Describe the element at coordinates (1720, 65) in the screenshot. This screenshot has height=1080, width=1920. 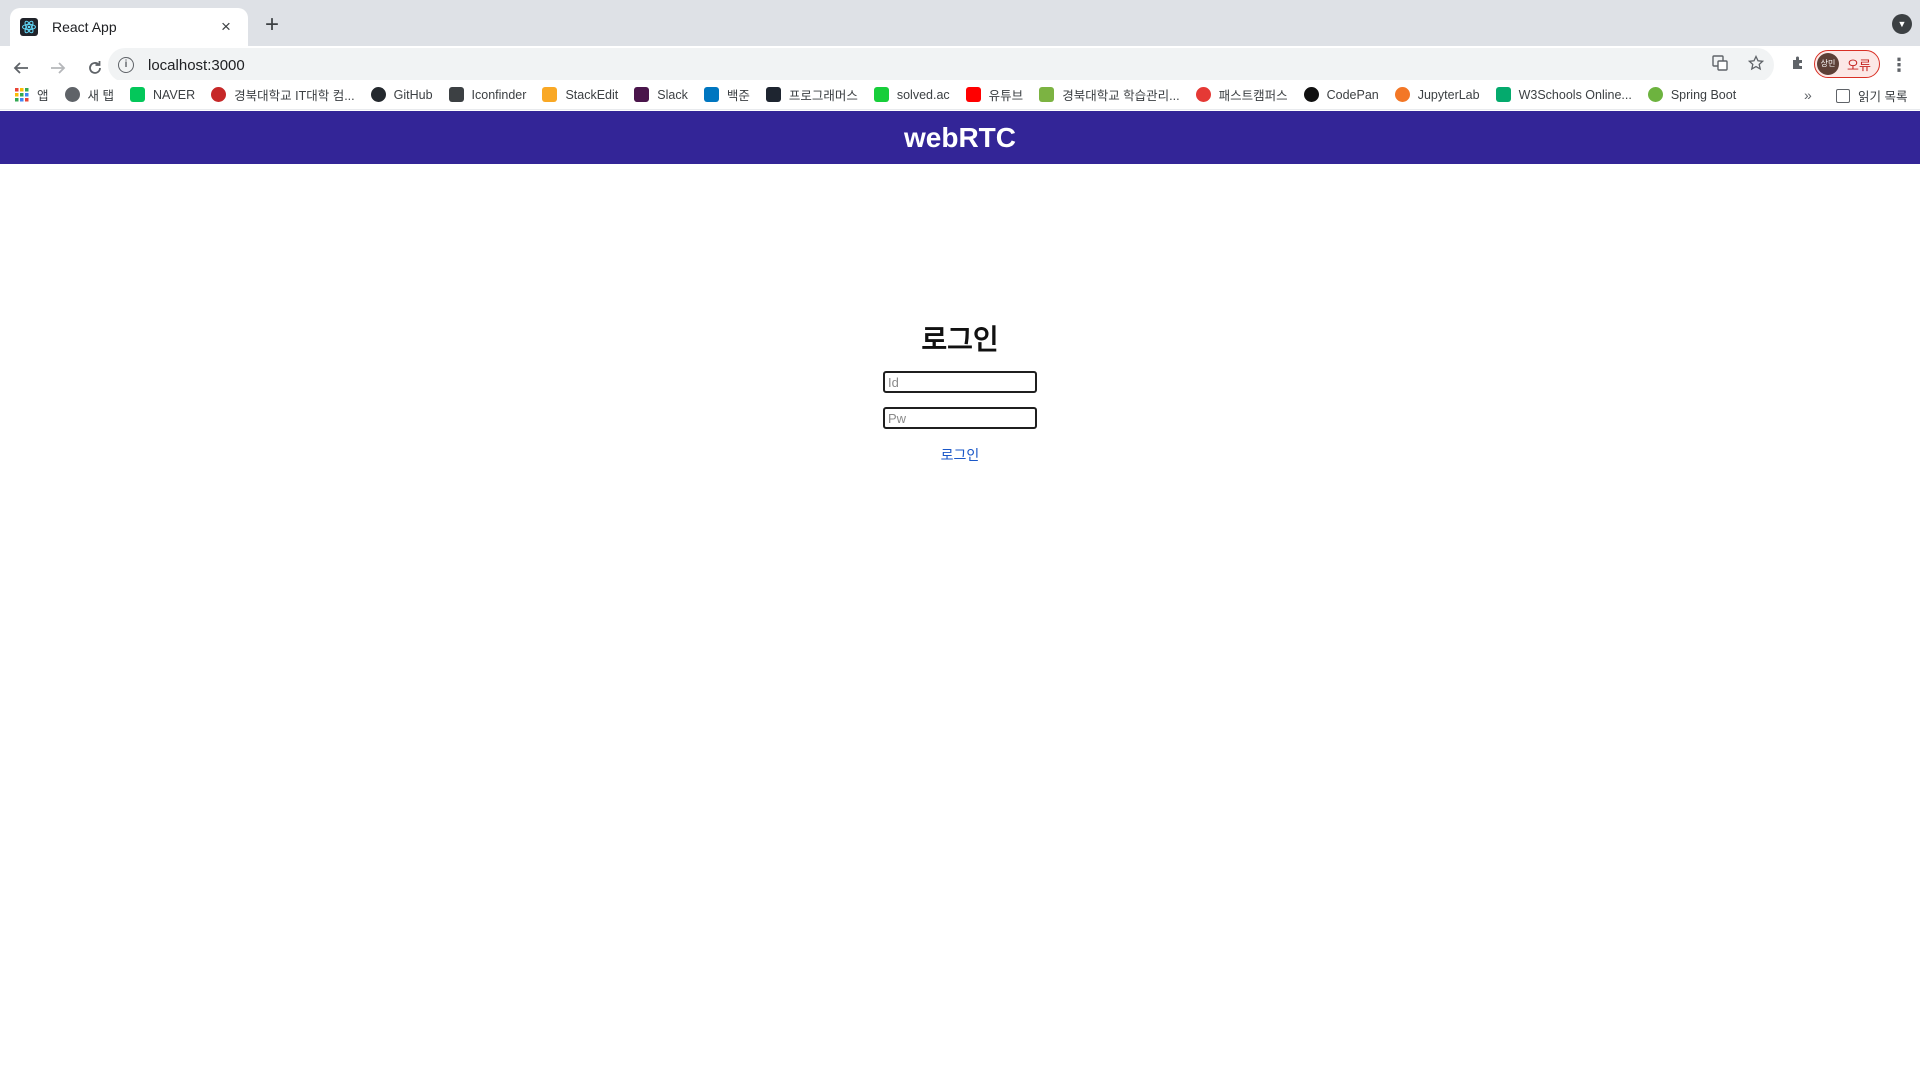
I see `translate-icon` at that location.